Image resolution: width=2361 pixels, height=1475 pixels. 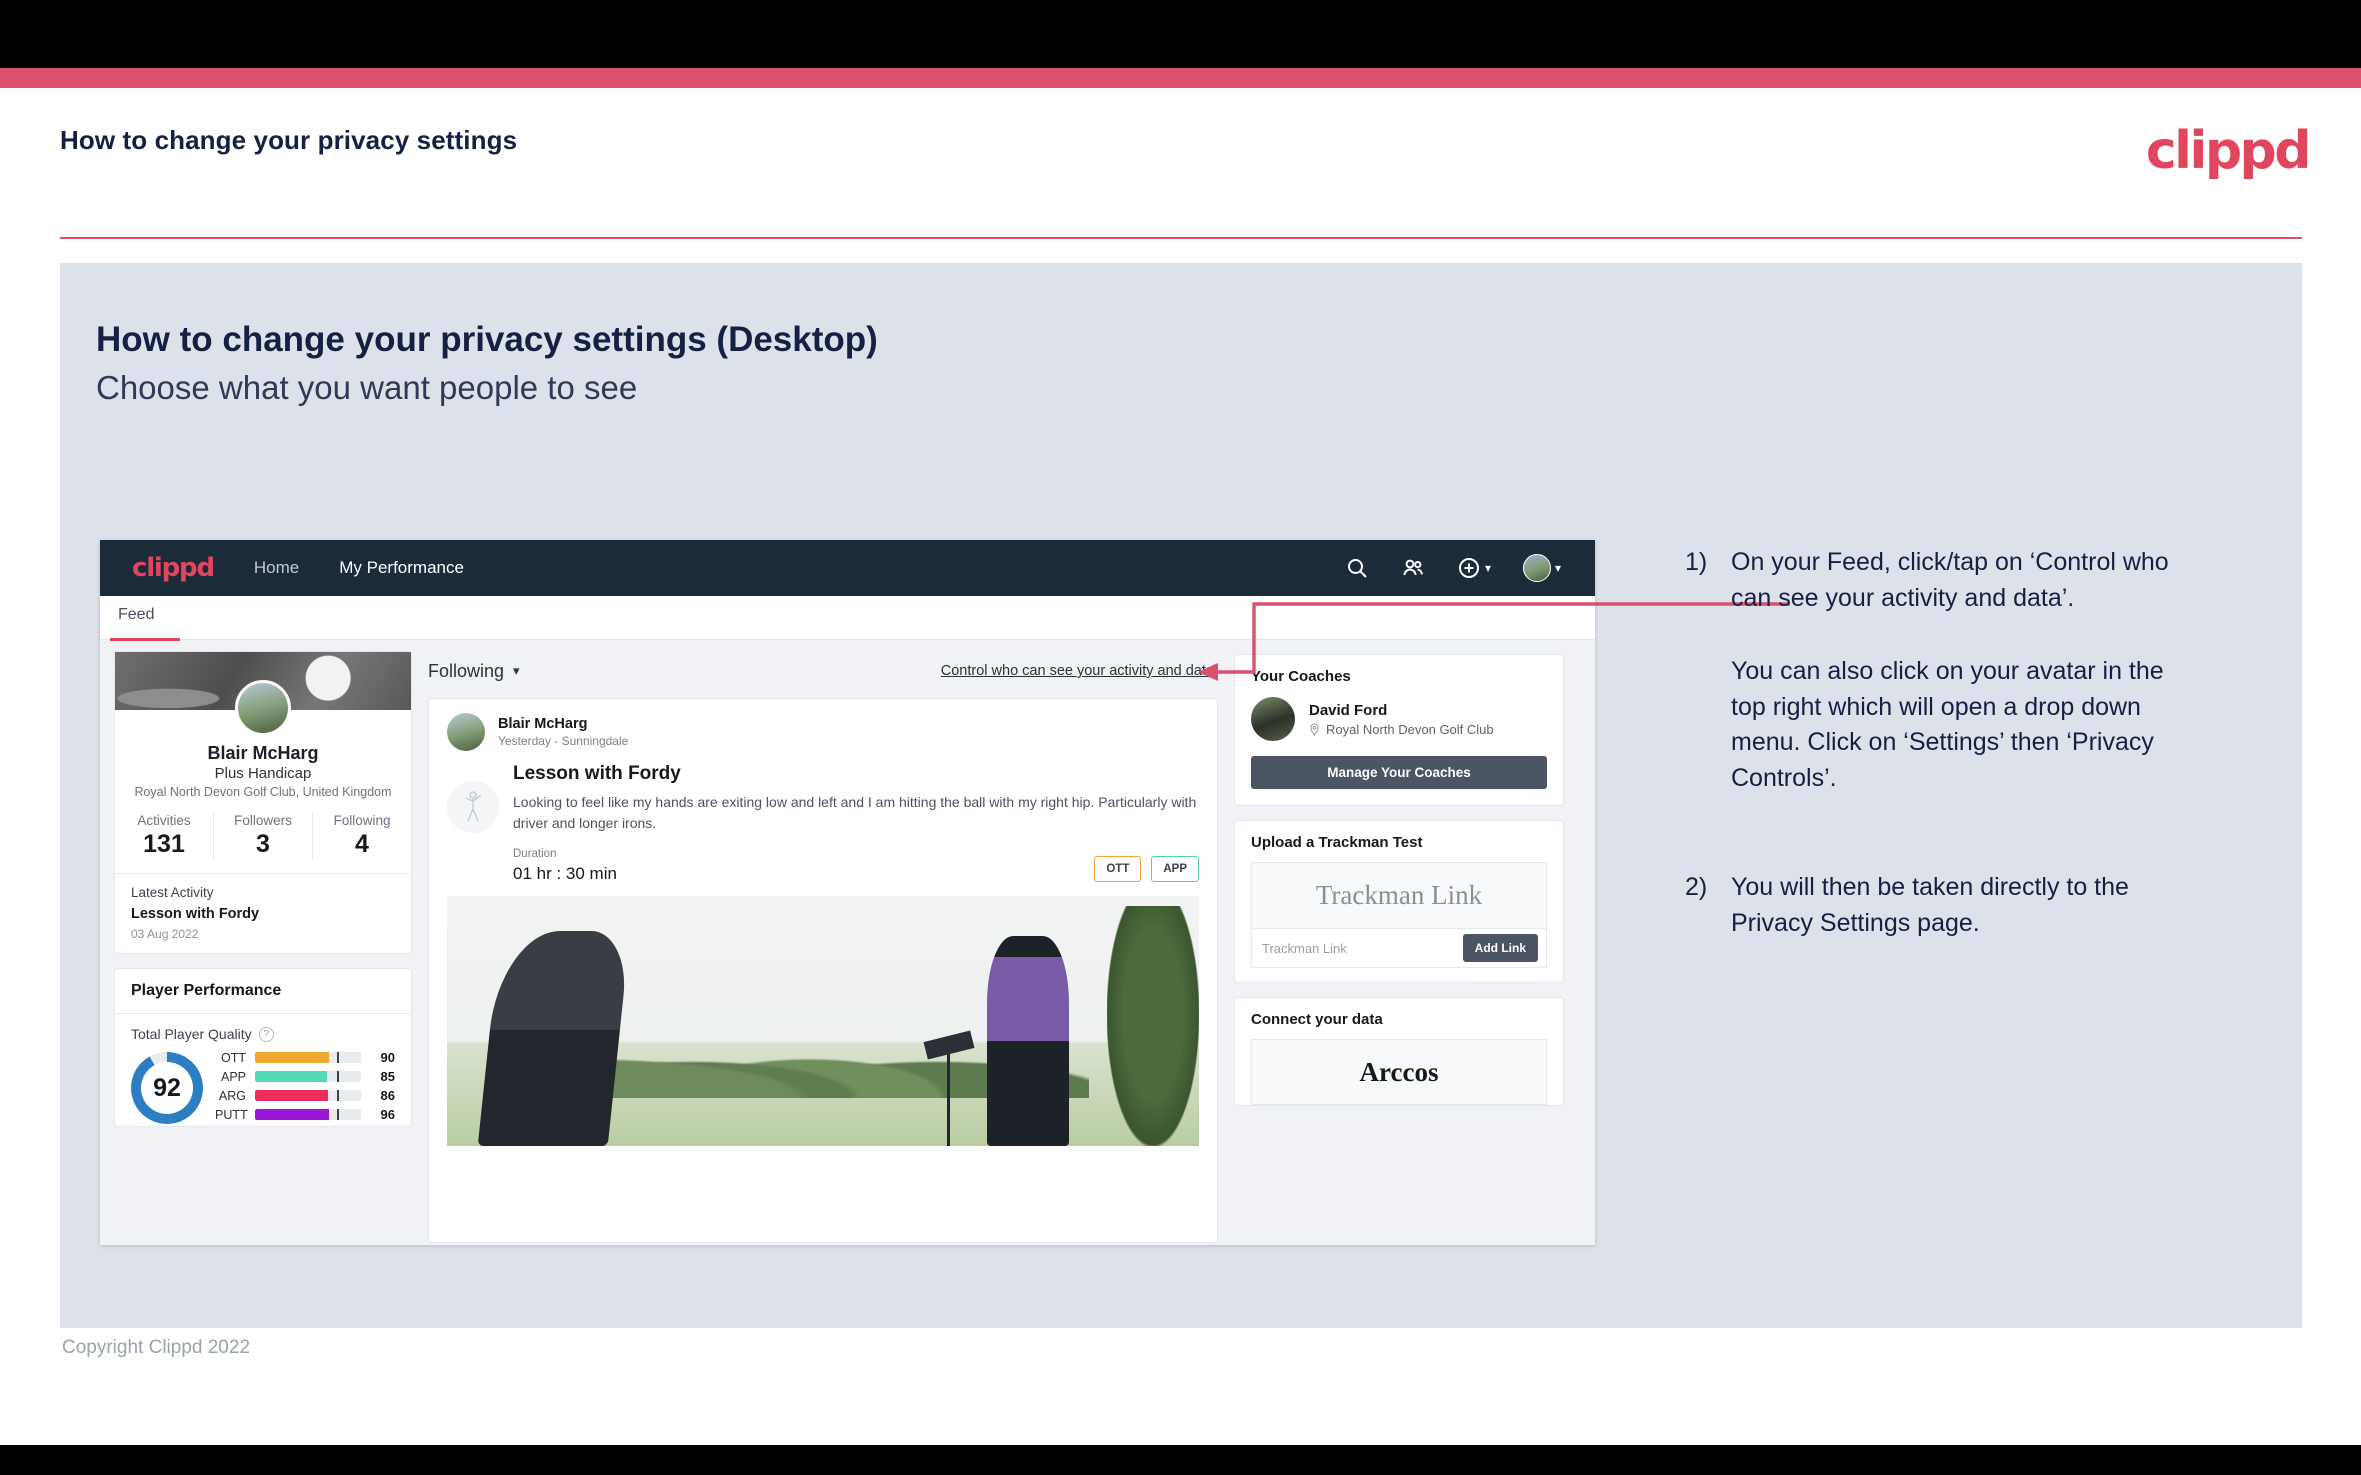 I want to click on instruction-spacer, so click(x=1945, y=833).